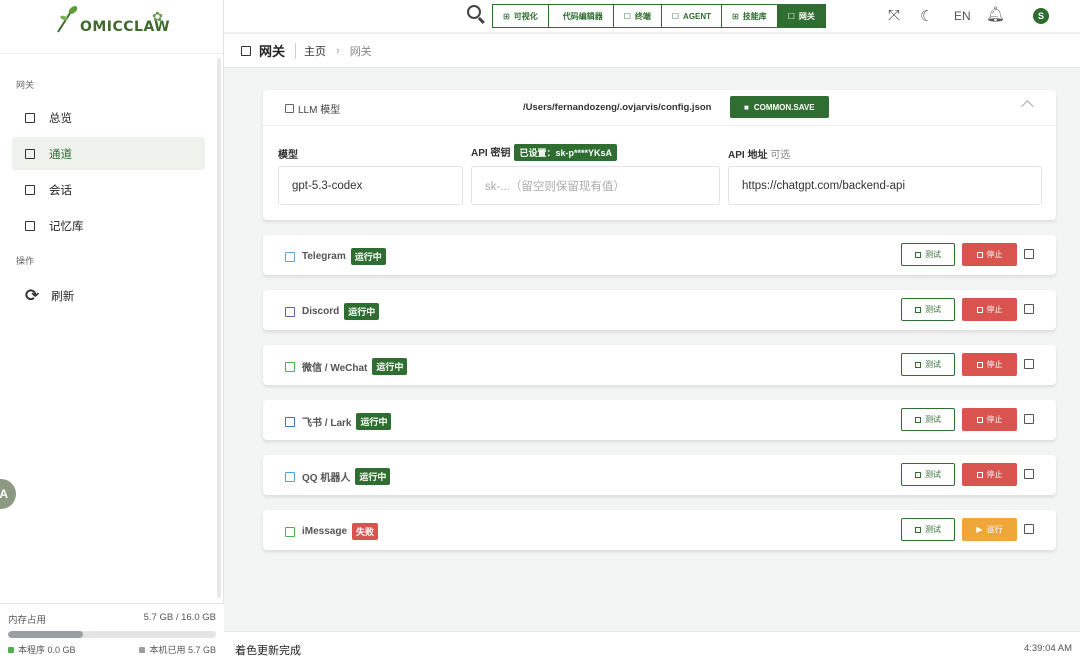  What do you see at coordinates (506, 16) in the screenshot?
I see `chart-icon: ⊞` at bounding box center [506, 16].